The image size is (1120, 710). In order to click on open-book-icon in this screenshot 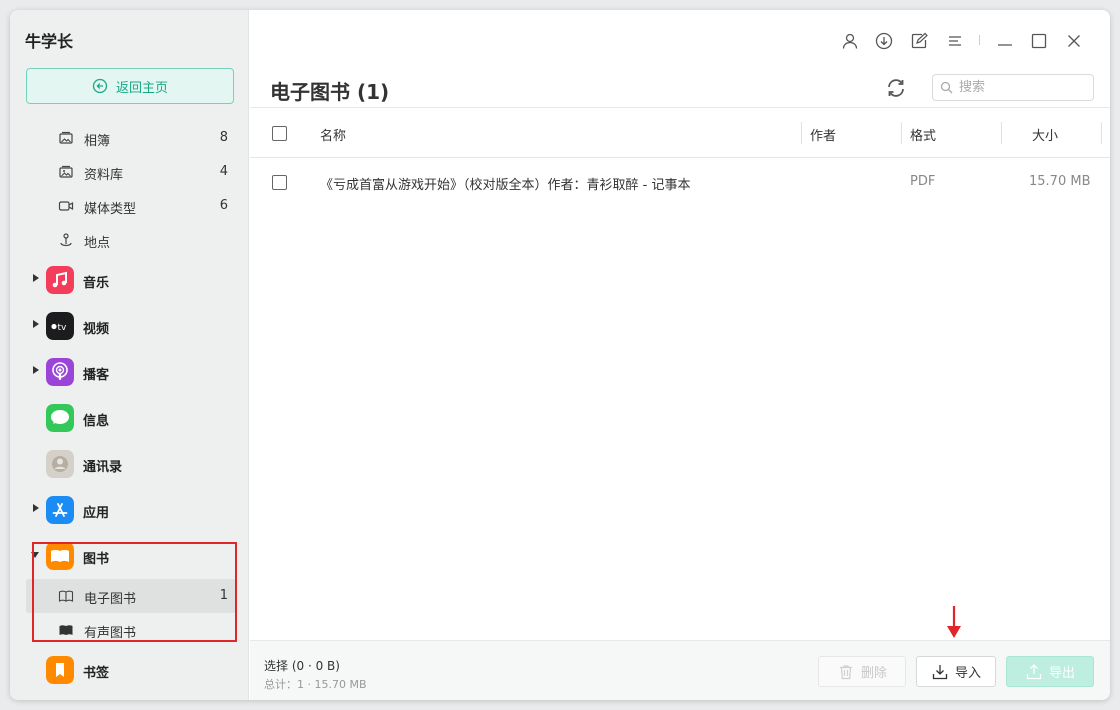, I will do `click(66, 596)`.